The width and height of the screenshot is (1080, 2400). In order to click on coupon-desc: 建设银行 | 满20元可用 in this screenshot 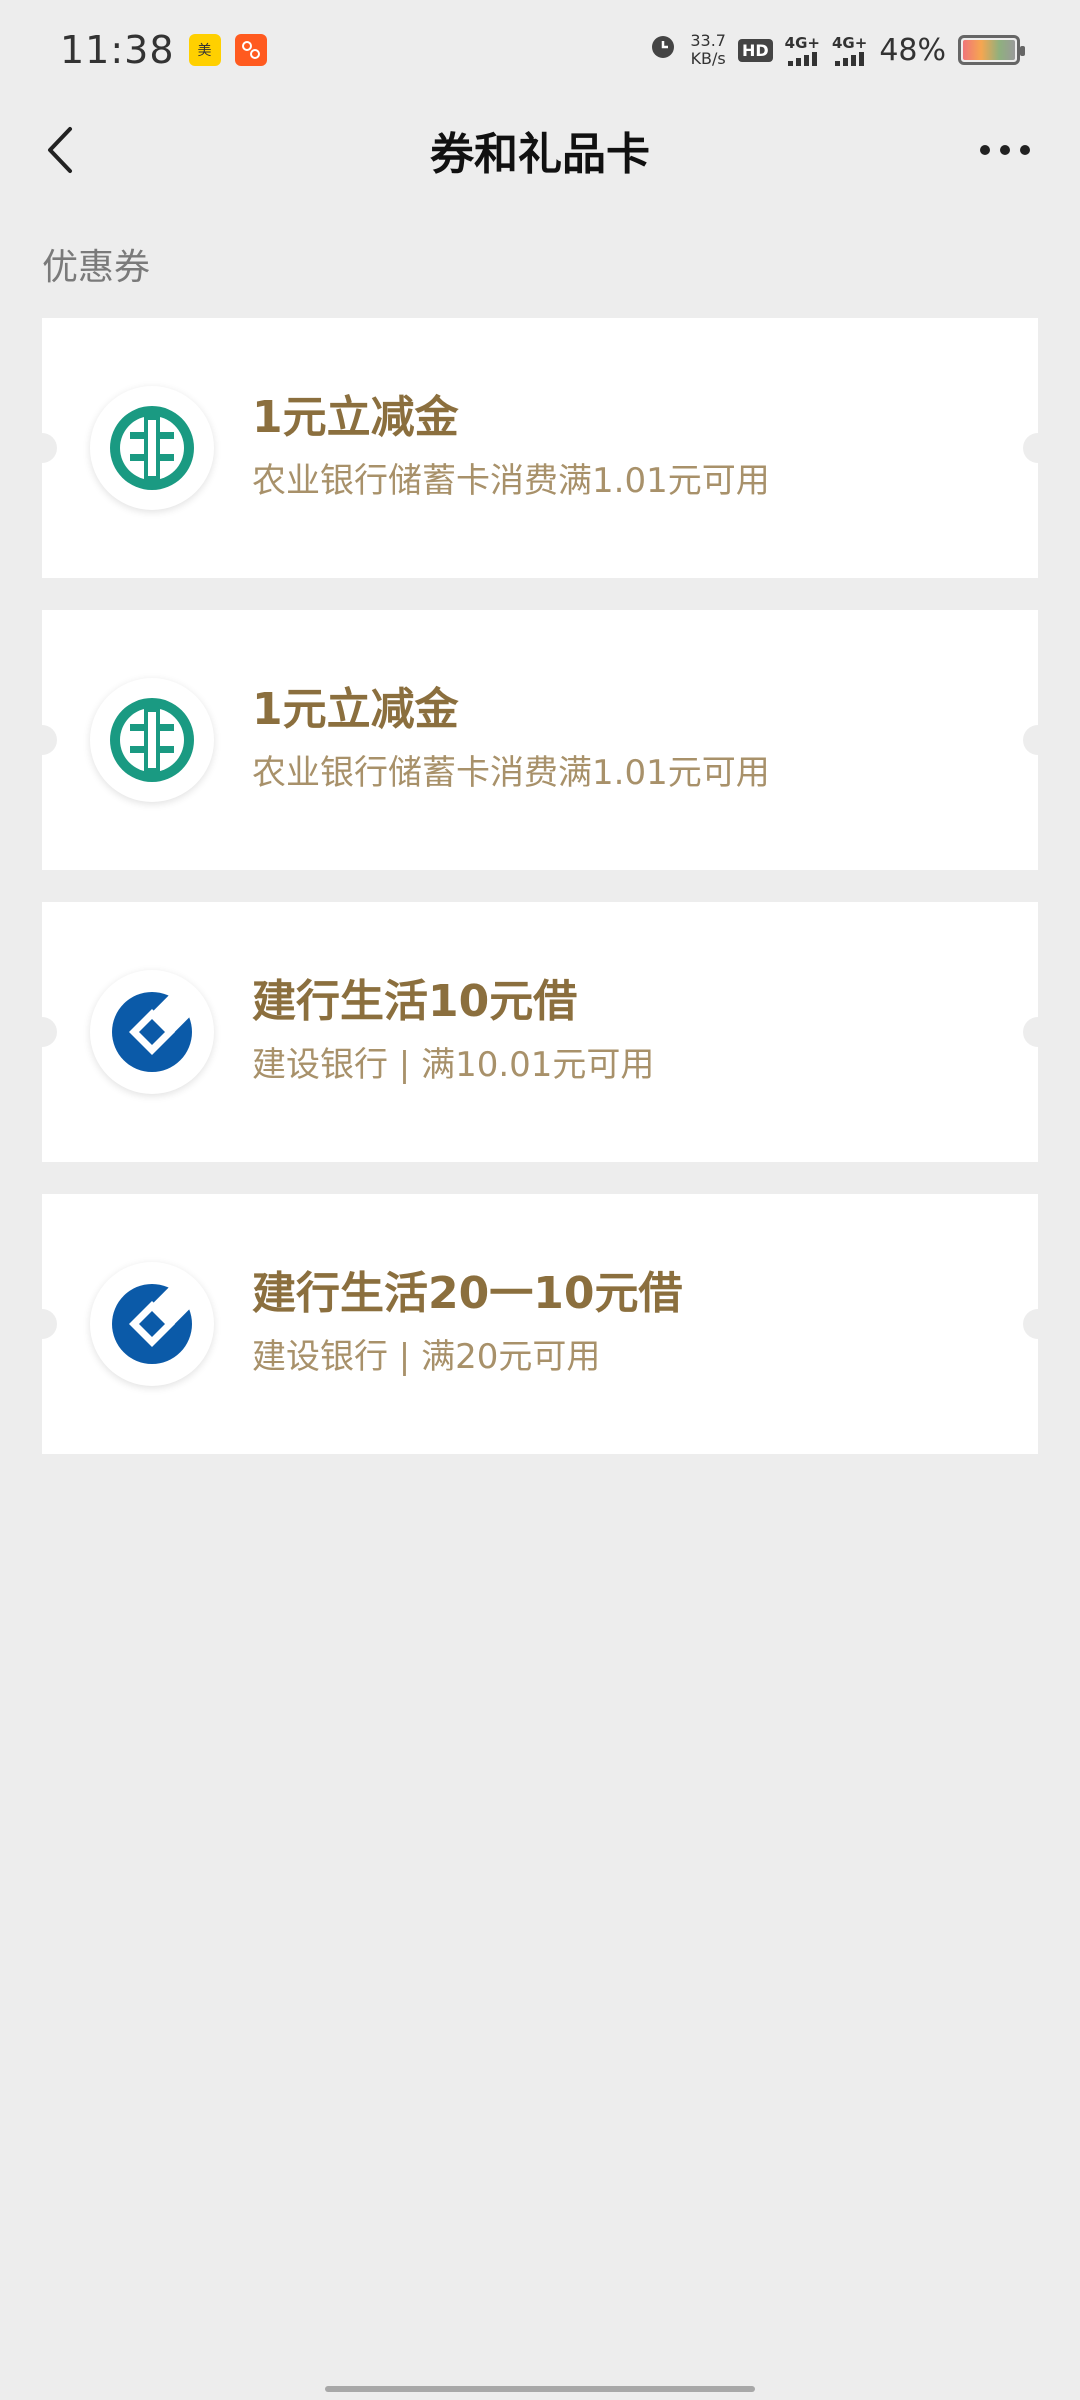, I will do `click(426, 1357)`.